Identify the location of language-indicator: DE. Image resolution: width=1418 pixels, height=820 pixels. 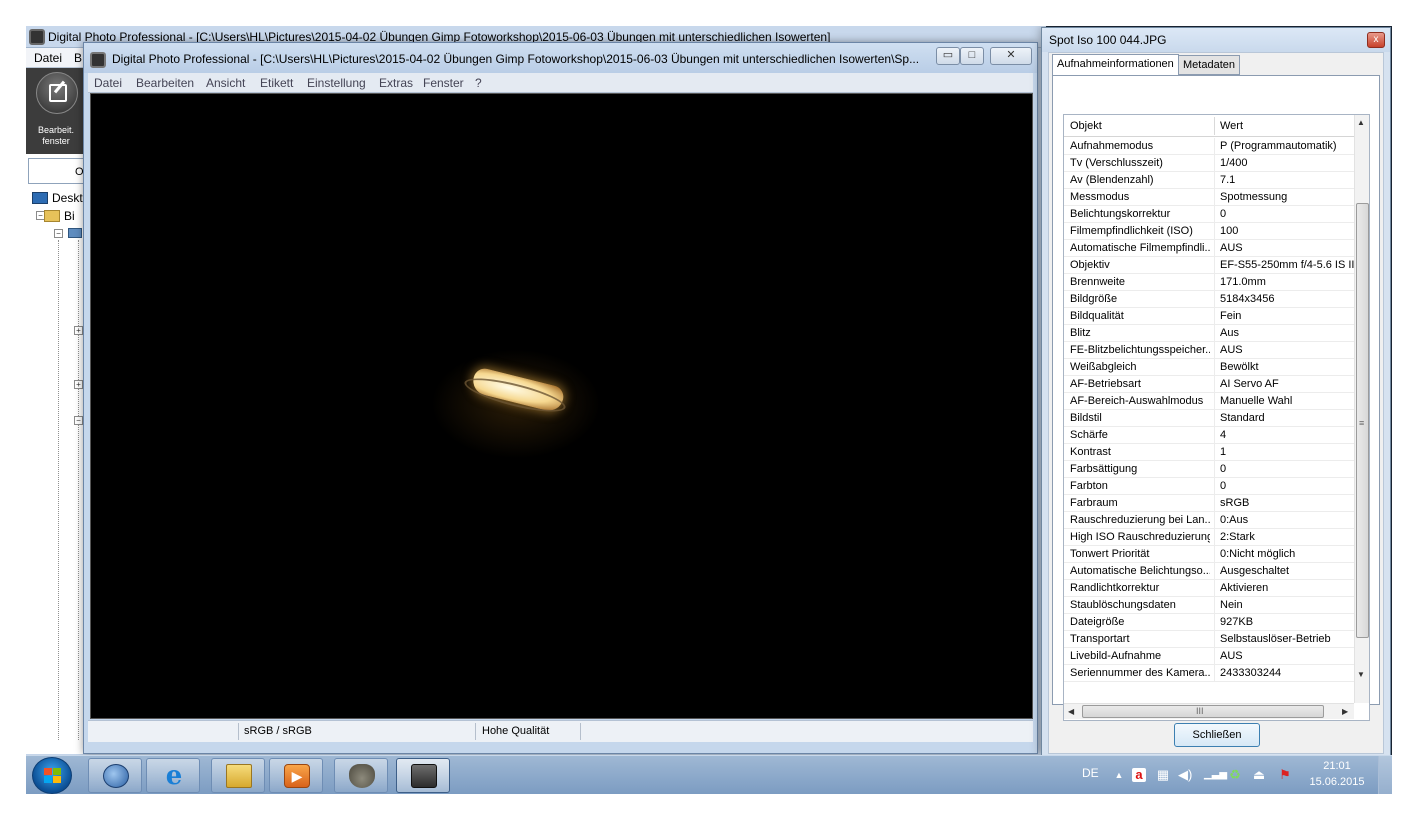
(1090, 773).